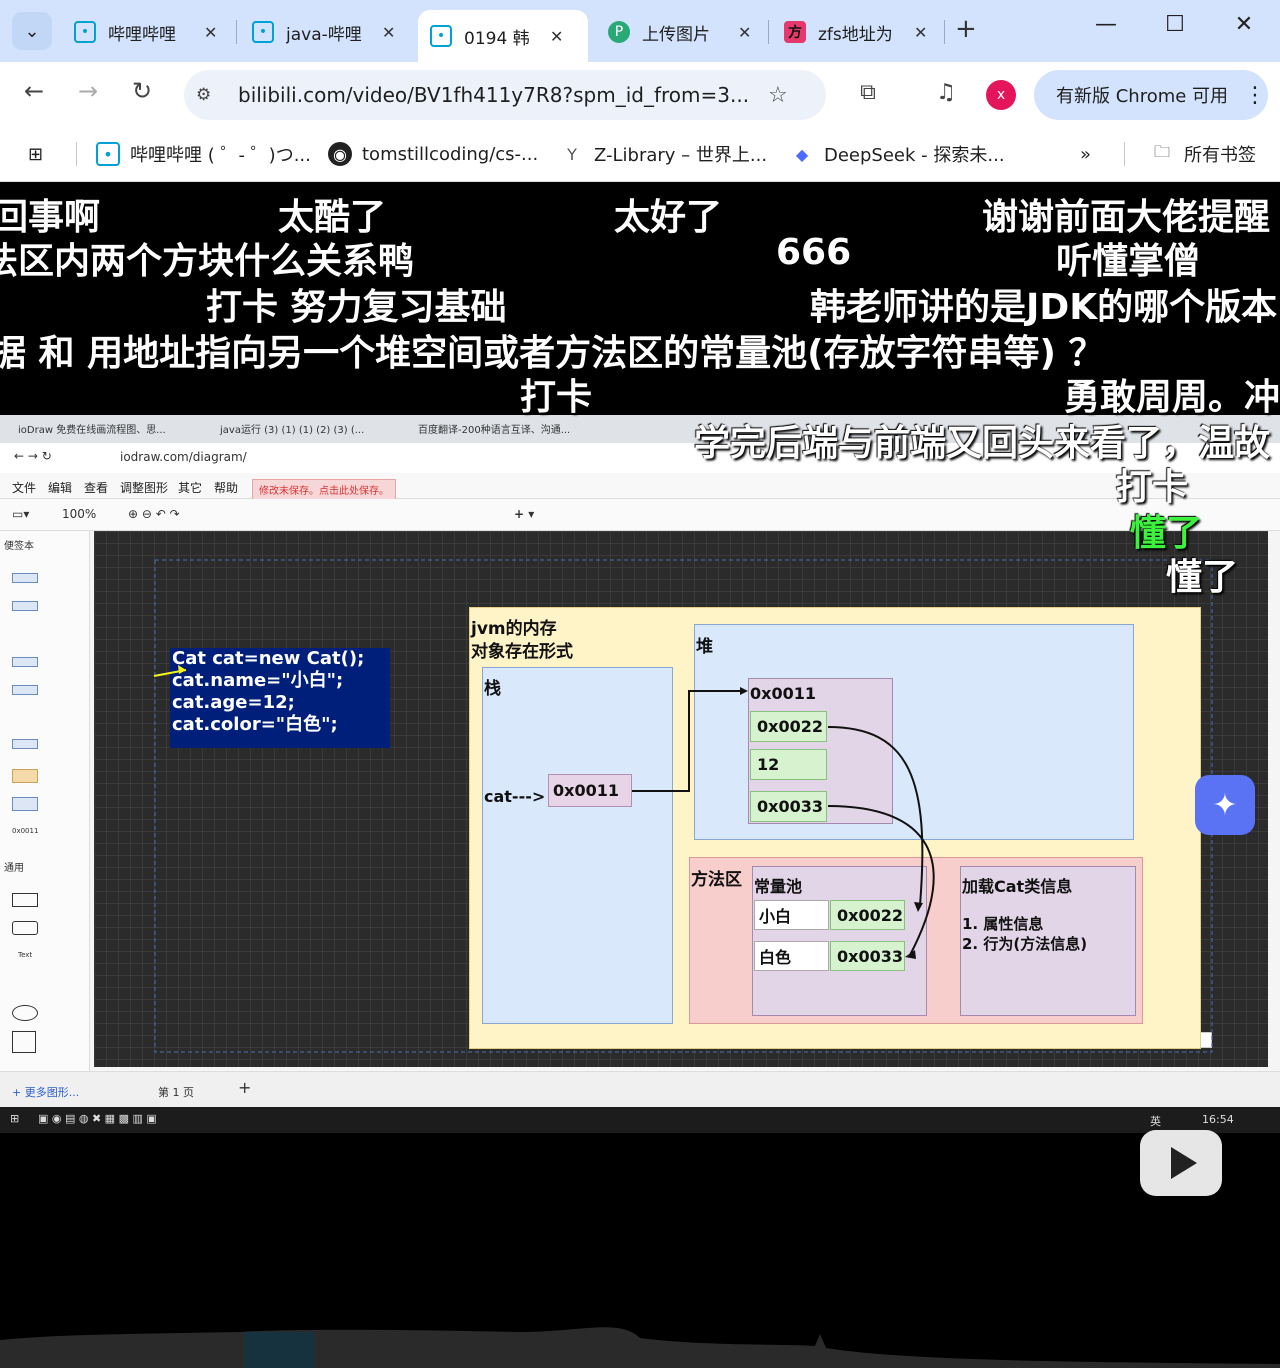 The width and height of the screenshot is (1280, 1368). I want to click on zlibrary-icon: Y, so click(572, 154).